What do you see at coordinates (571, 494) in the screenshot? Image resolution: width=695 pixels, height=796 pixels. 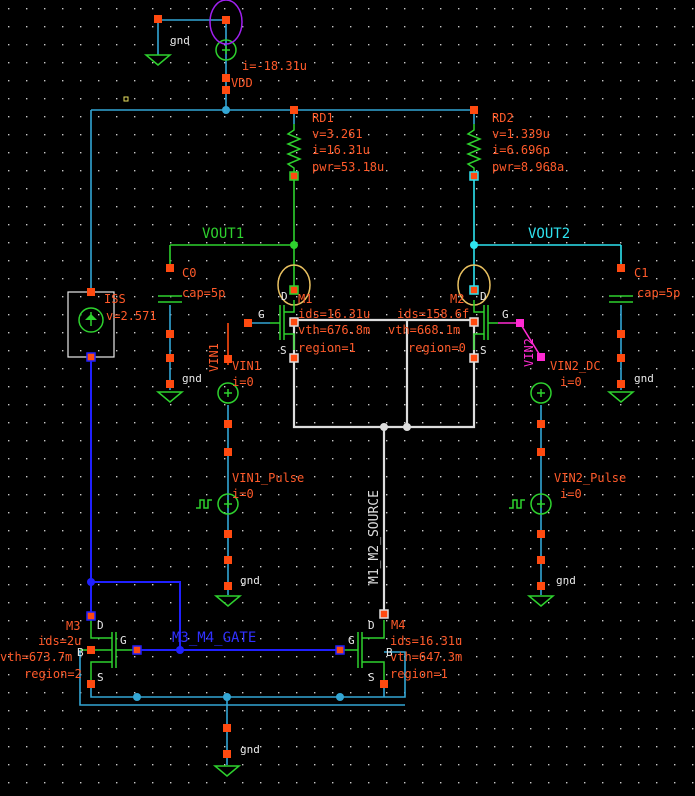 I see `label-vin2p-i: i=0` at bounding box center [571, 494].